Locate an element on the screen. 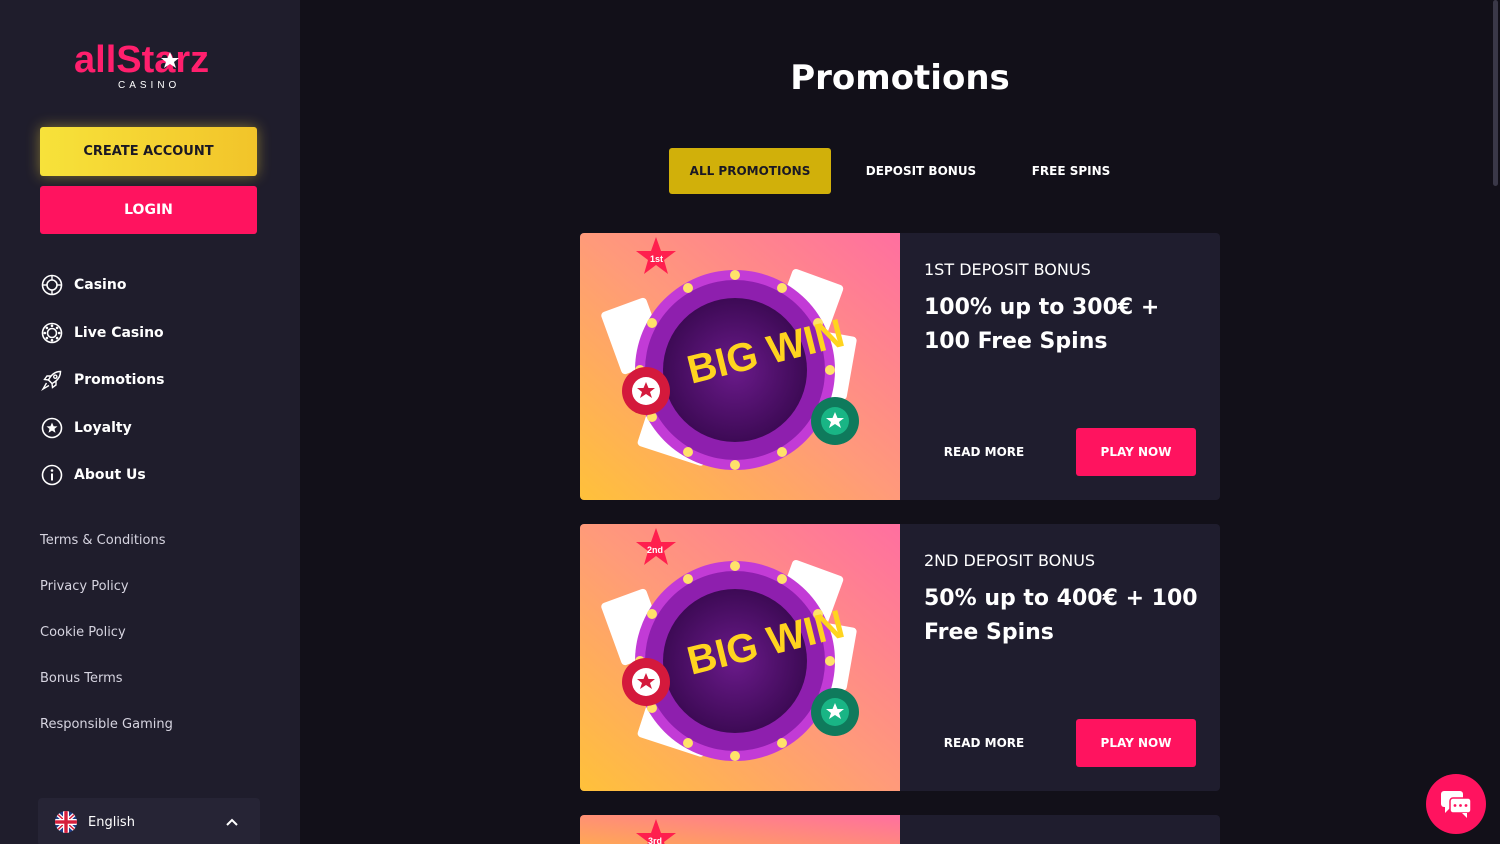 The height and width of the screenshot is (844, 1500). terms-link: Terms & Conditions is located at coordinates (103, 540).